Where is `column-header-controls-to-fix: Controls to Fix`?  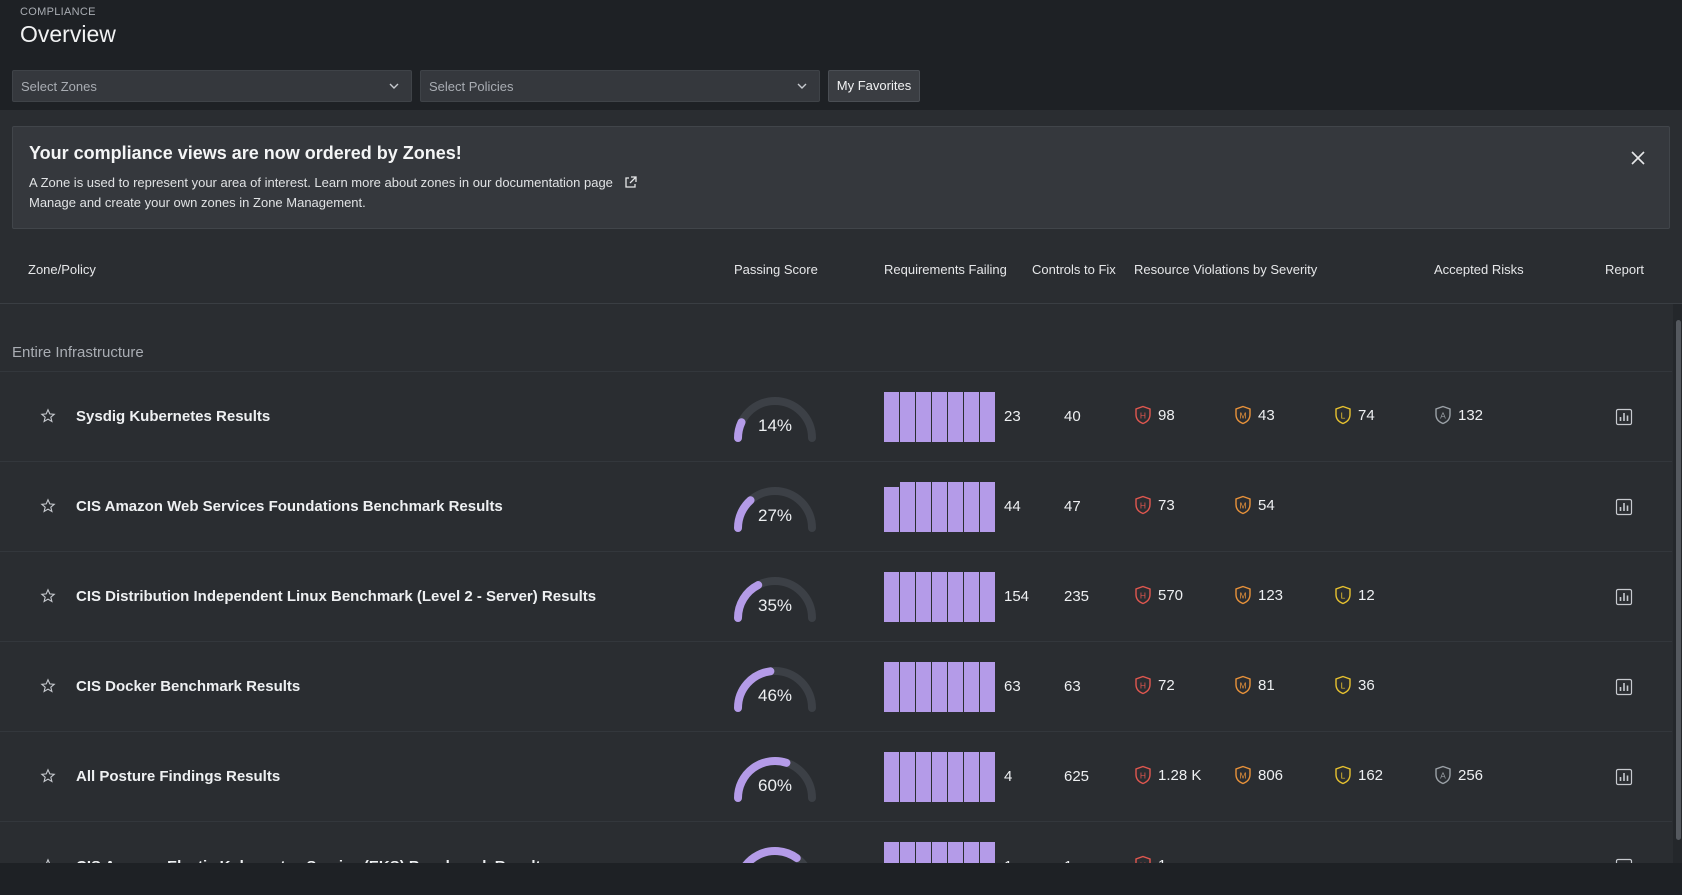
column-header-controls-to-fix: Controls to Fix is located at coordinates (1074, 269).